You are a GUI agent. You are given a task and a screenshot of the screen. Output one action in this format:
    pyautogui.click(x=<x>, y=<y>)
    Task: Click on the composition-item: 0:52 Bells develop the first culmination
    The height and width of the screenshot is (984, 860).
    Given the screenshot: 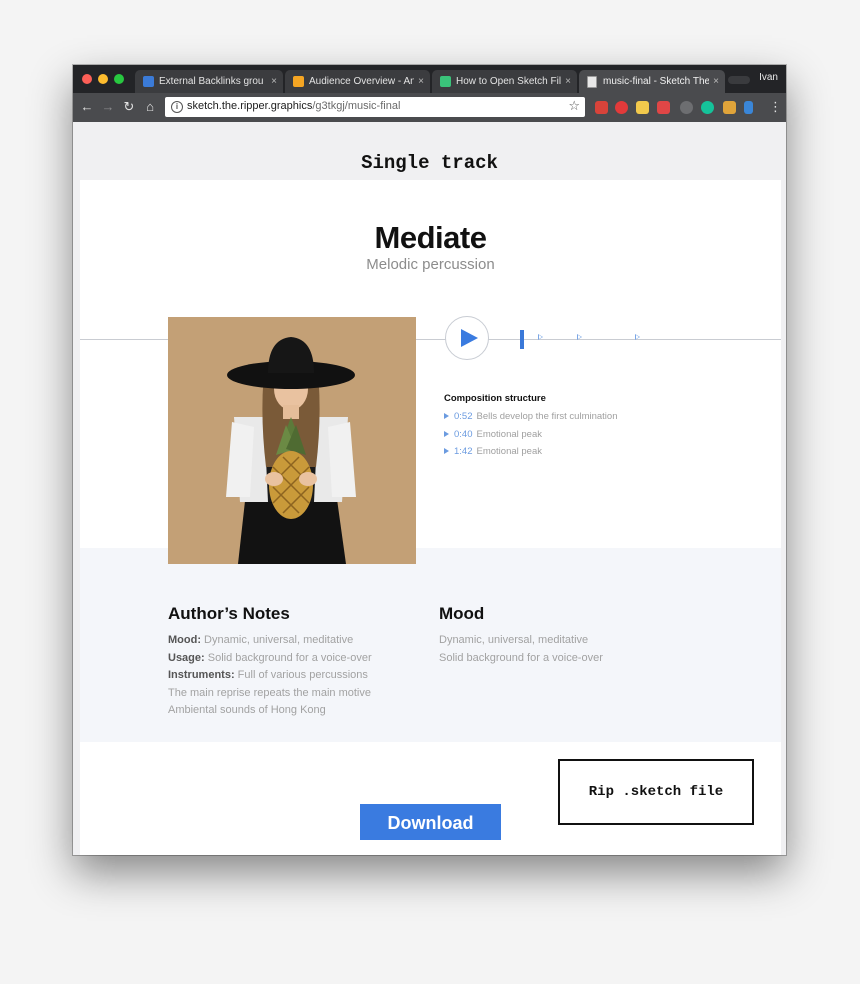 What is the action you would take?
    pyautogui.click(x=531, y=416)
    